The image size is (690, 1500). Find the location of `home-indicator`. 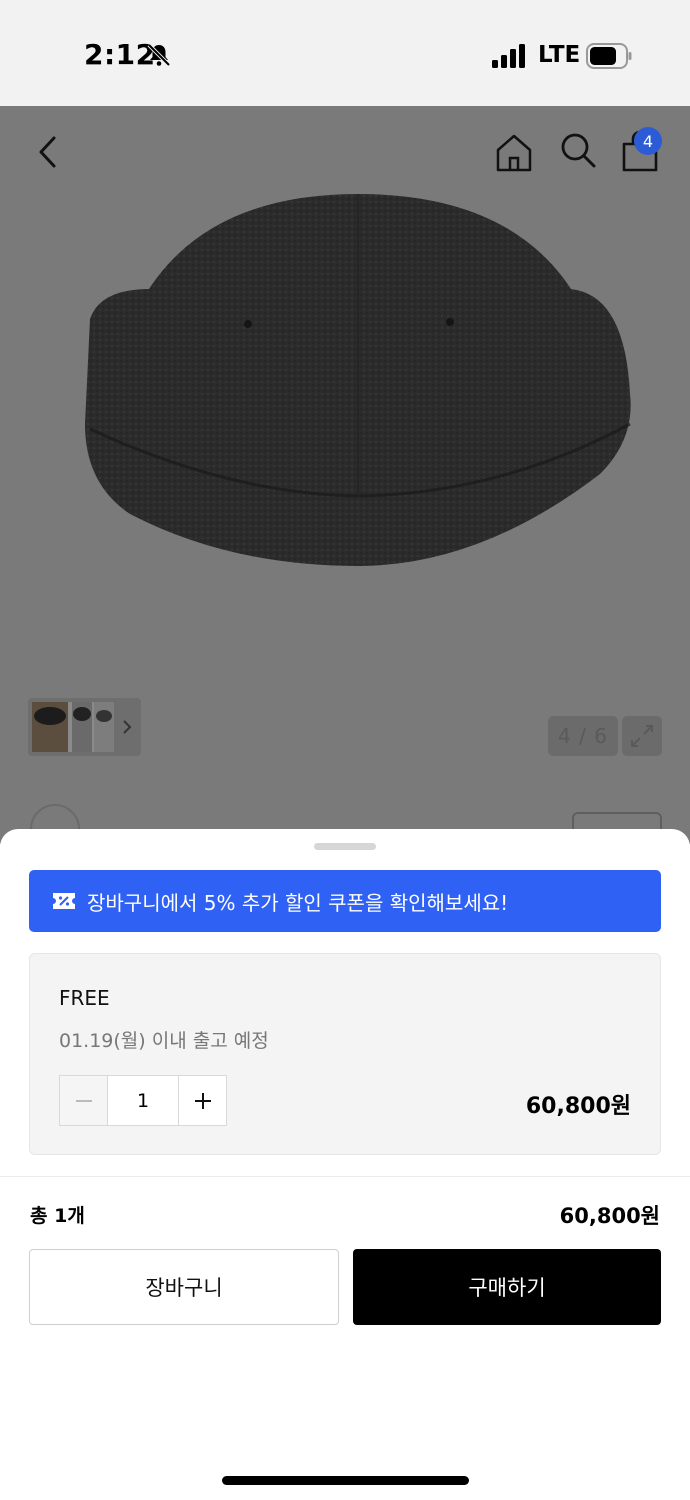

home-indicator is located at coordinates (345, 1480).